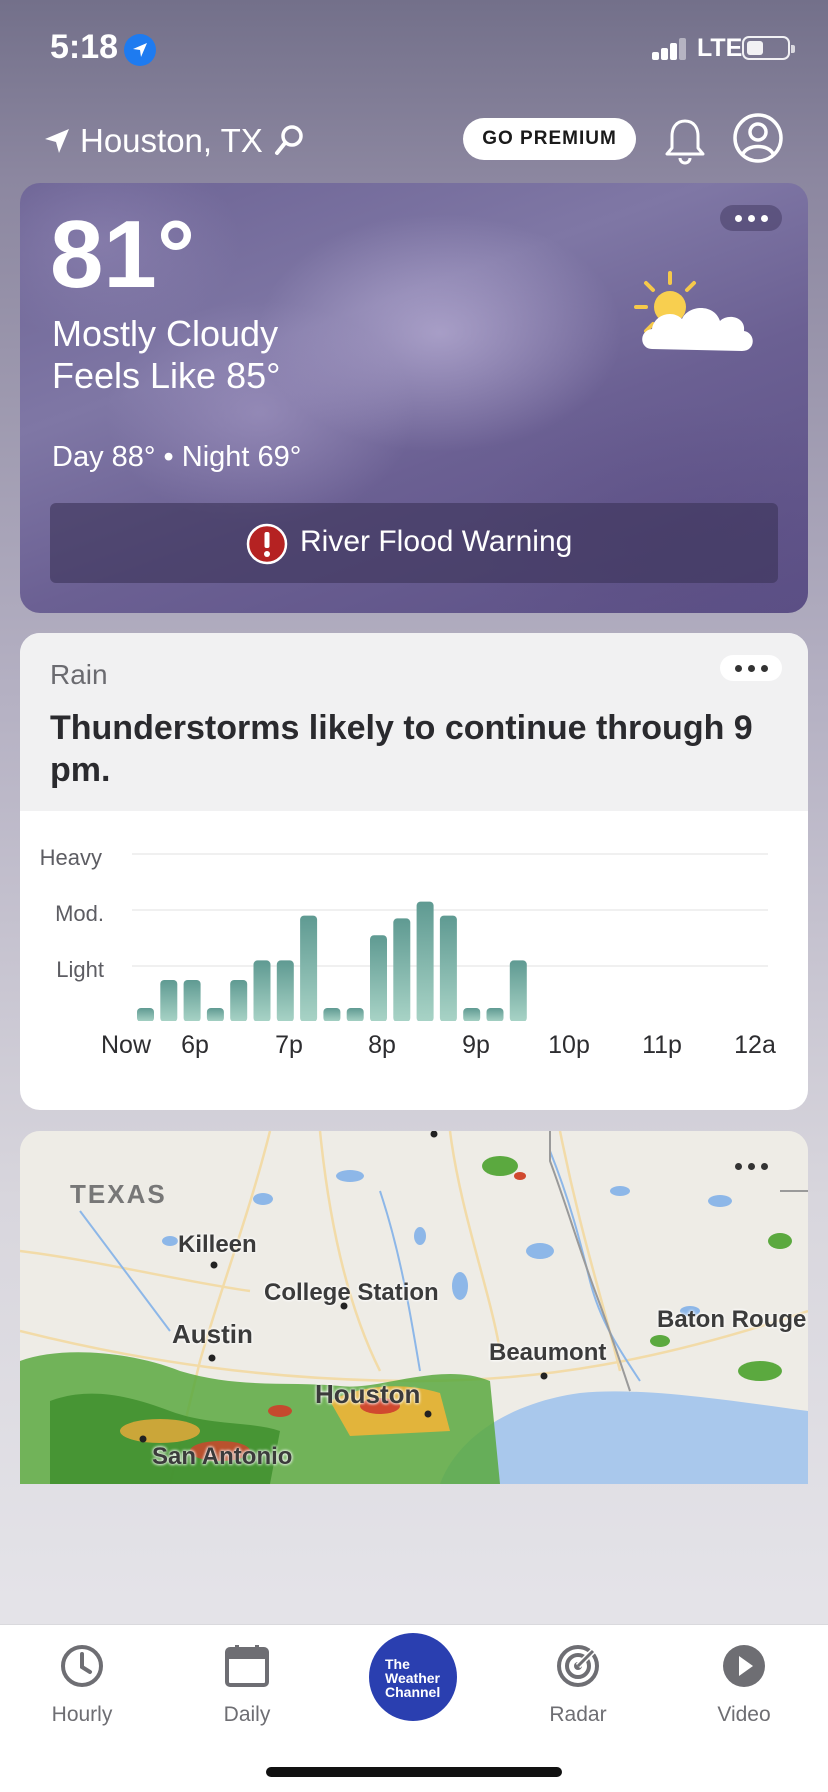 The width and height of the screenshot is (828, 1792). I want to click on tab-daily: Daily, so click(247, 1685).